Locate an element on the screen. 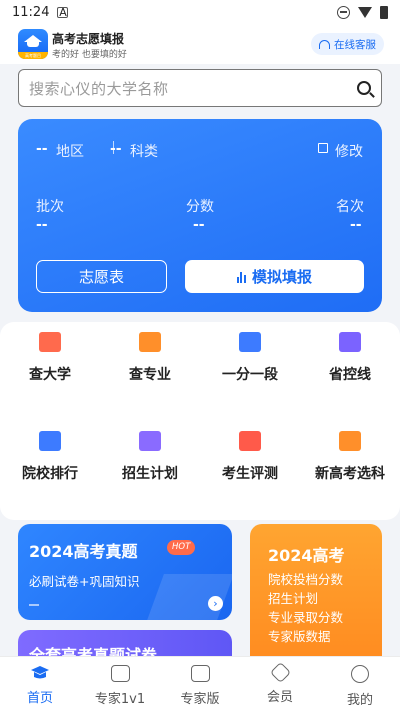 This screenshot has height=711, width=400. book-icon is located at coordinates (150, 342).